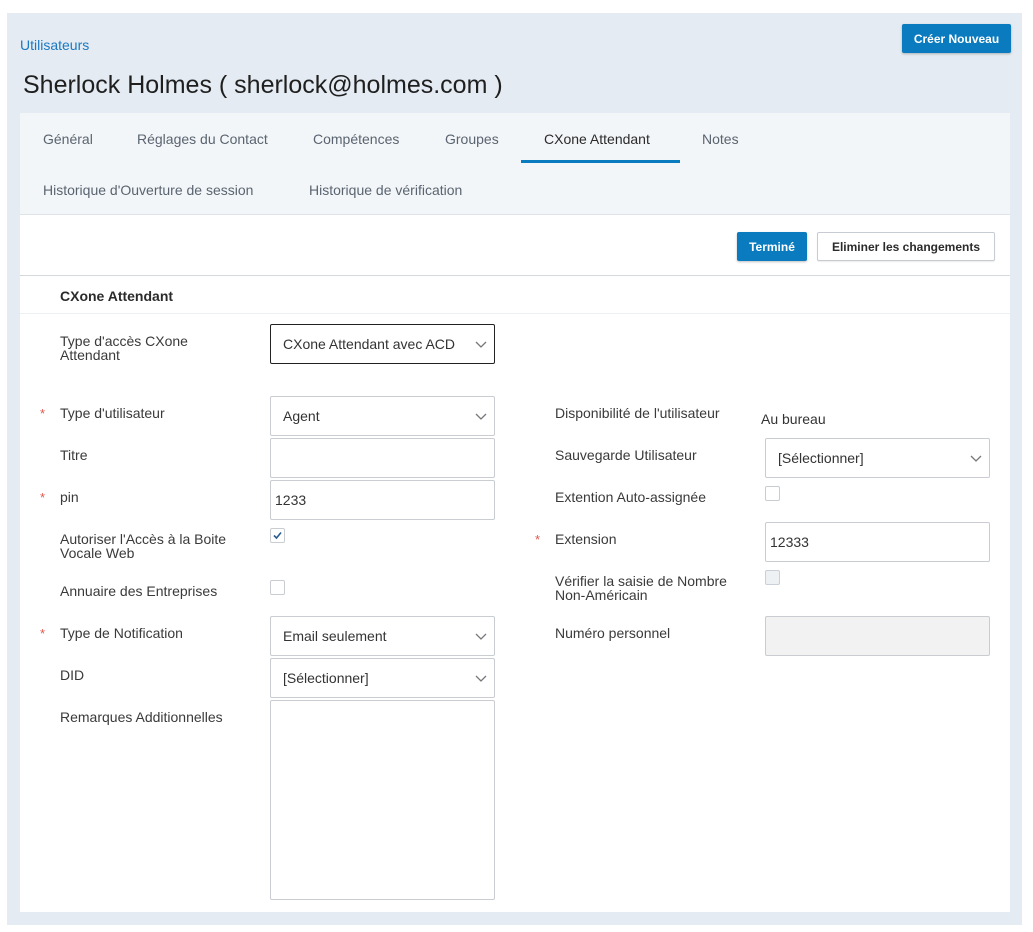 The width and height of the screenshot is (1033, 932). Describe the element at coordinates (263, 85) in the screenshot. I see `page-title: Sherlock Holmes ( sherlock@holmes.com )` at that location.